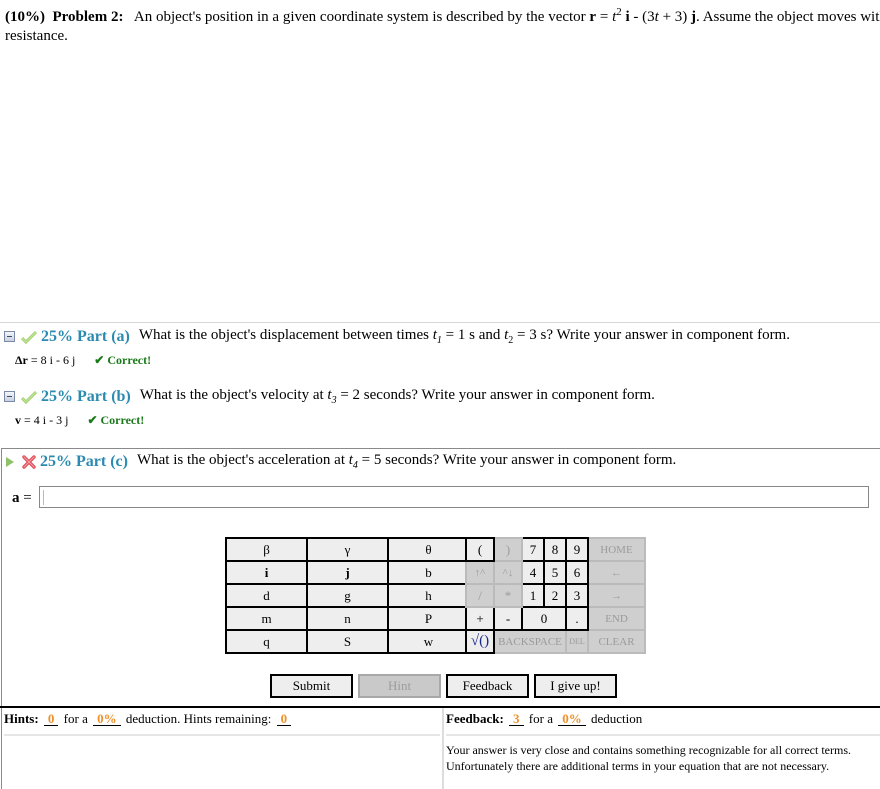 The height and width of the screenshot is (789, 880). I want to click on key-clear: CLEAR, so click(616, 641).